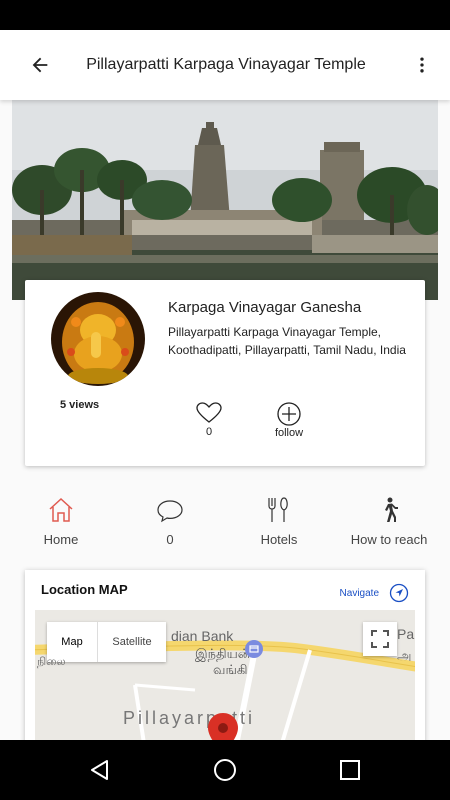 This screenshot has height=800, width=450. What do you see at coordinates (399, 593) in the screenshot?
I see `navigation-icon` at bounding box center [399, 593].